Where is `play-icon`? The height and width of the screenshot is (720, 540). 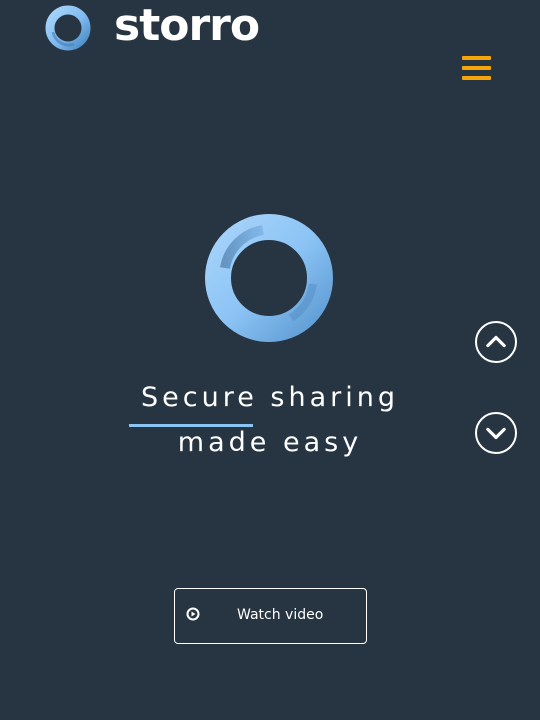 play-icon is located at coordinates (193, 614).